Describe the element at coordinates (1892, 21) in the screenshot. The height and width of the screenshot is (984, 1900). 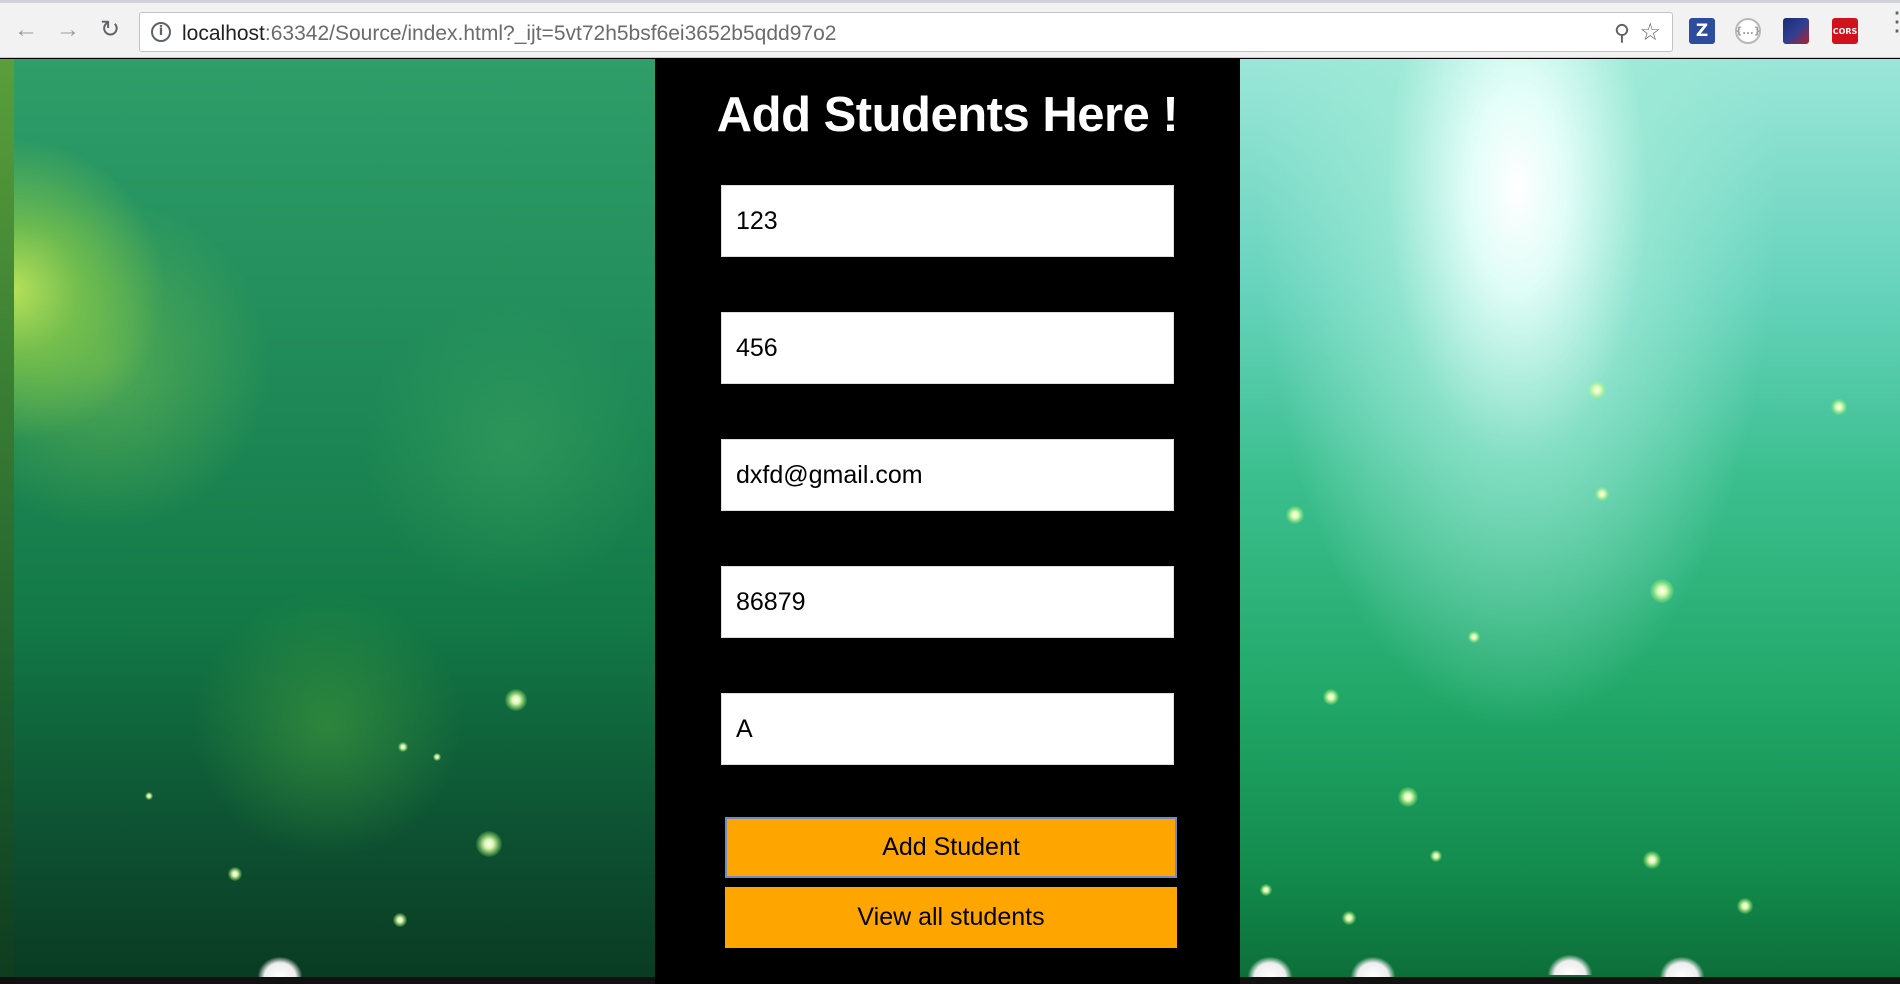
I see `browser-menu-icon: ⋮` at that location.